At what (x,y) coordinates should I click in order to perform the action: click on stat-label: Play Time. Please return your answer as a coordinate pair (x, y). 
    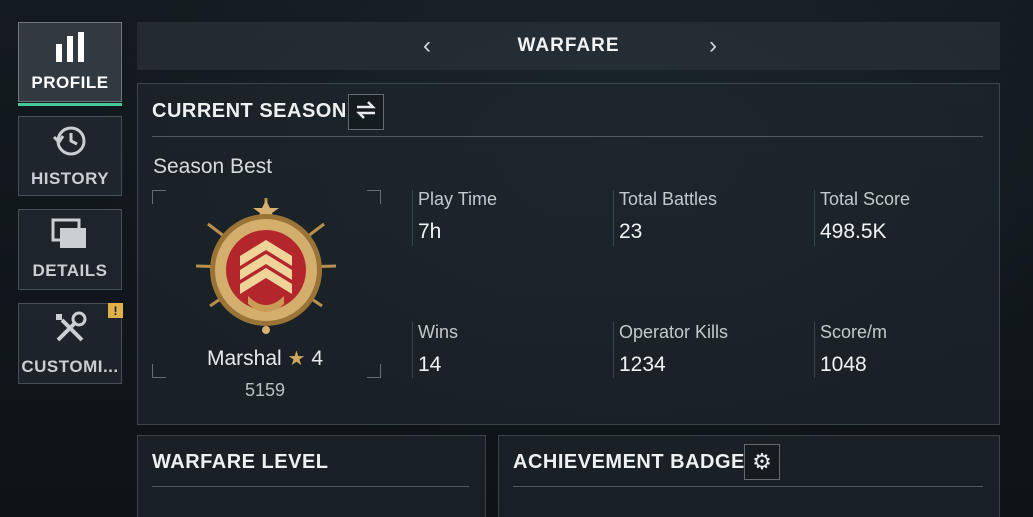
    Looking at the image, I should click on (458, 199).